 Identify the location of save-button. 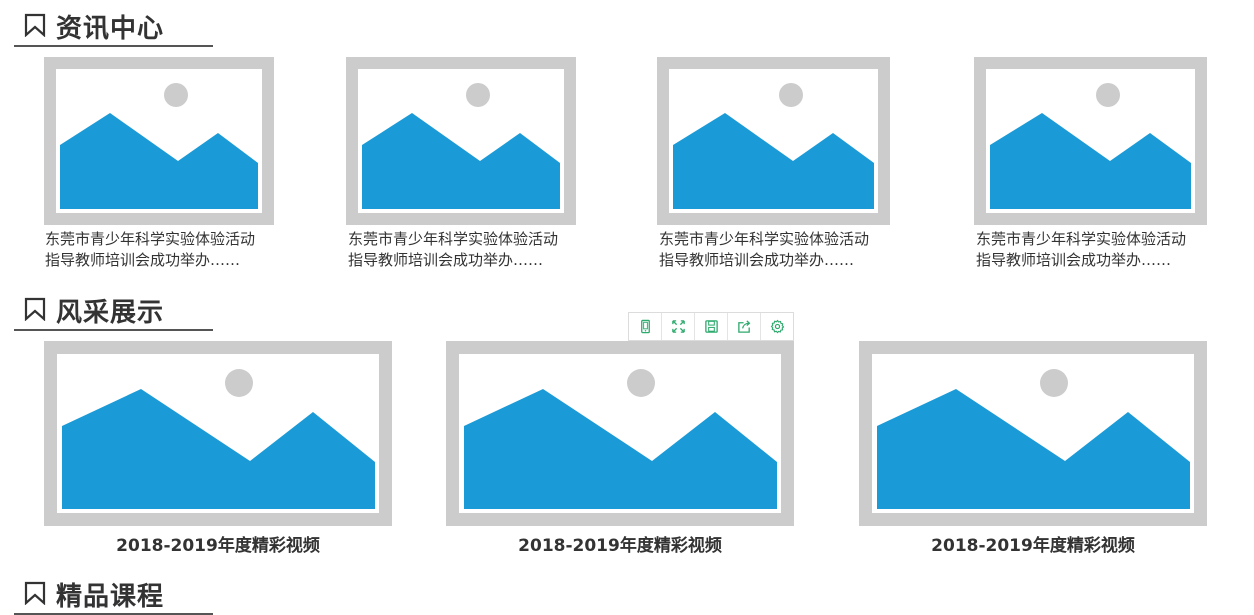
(711, 326).